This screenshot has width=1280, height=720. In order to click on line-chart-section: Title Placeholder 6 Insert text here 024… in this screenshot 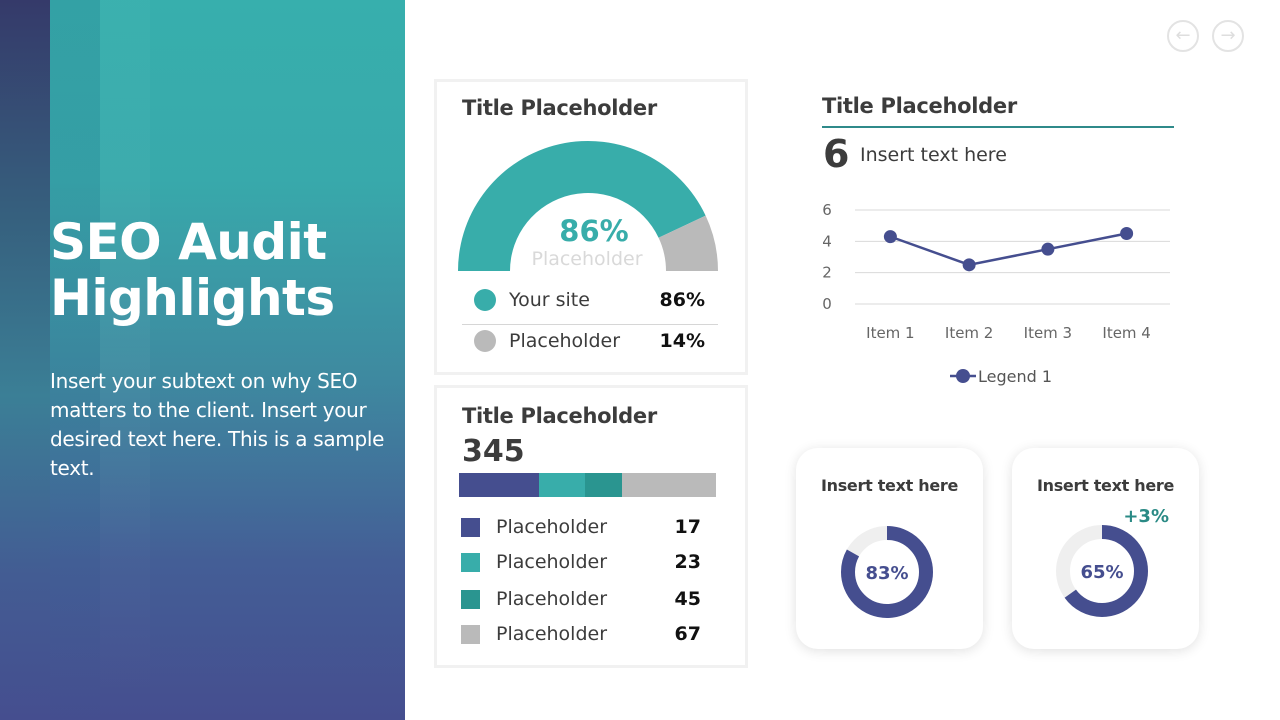, I will do `click(1000, 243)`.